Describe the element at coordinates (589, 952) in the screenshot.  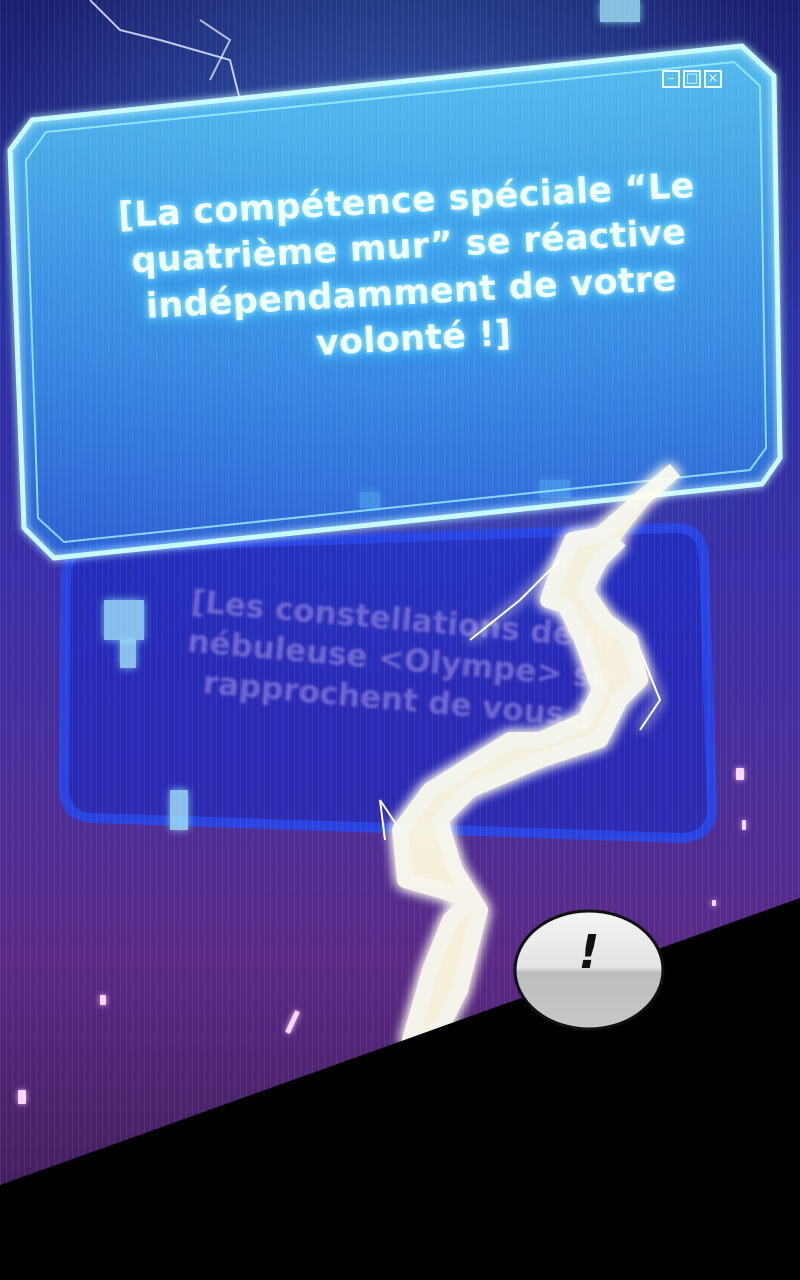
I see `speech-bubble-text: !` at that location.